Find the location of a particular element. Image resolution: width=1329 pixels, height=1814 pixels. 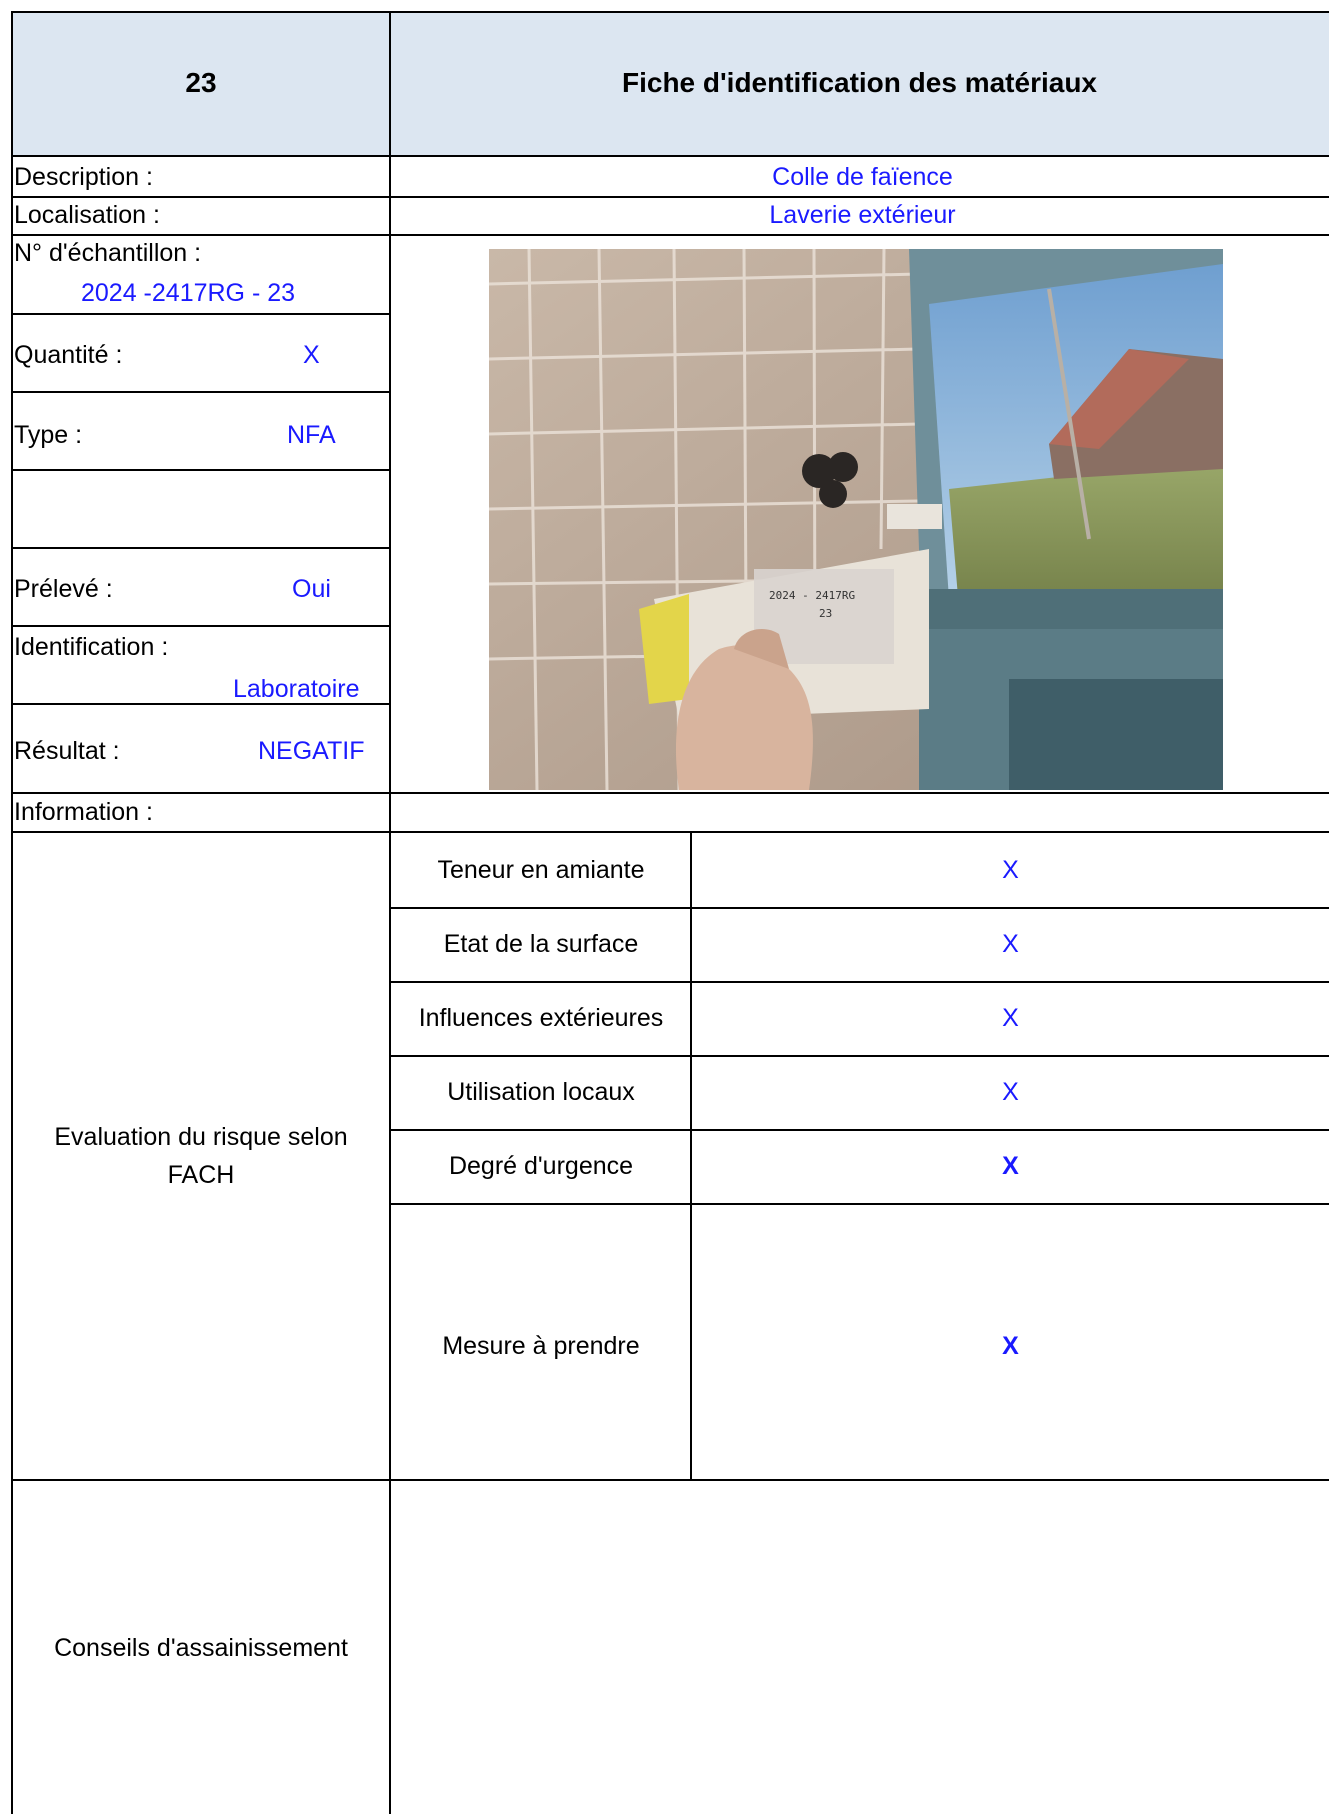

identification-label: Identification : is located at coordinates (91, 647).